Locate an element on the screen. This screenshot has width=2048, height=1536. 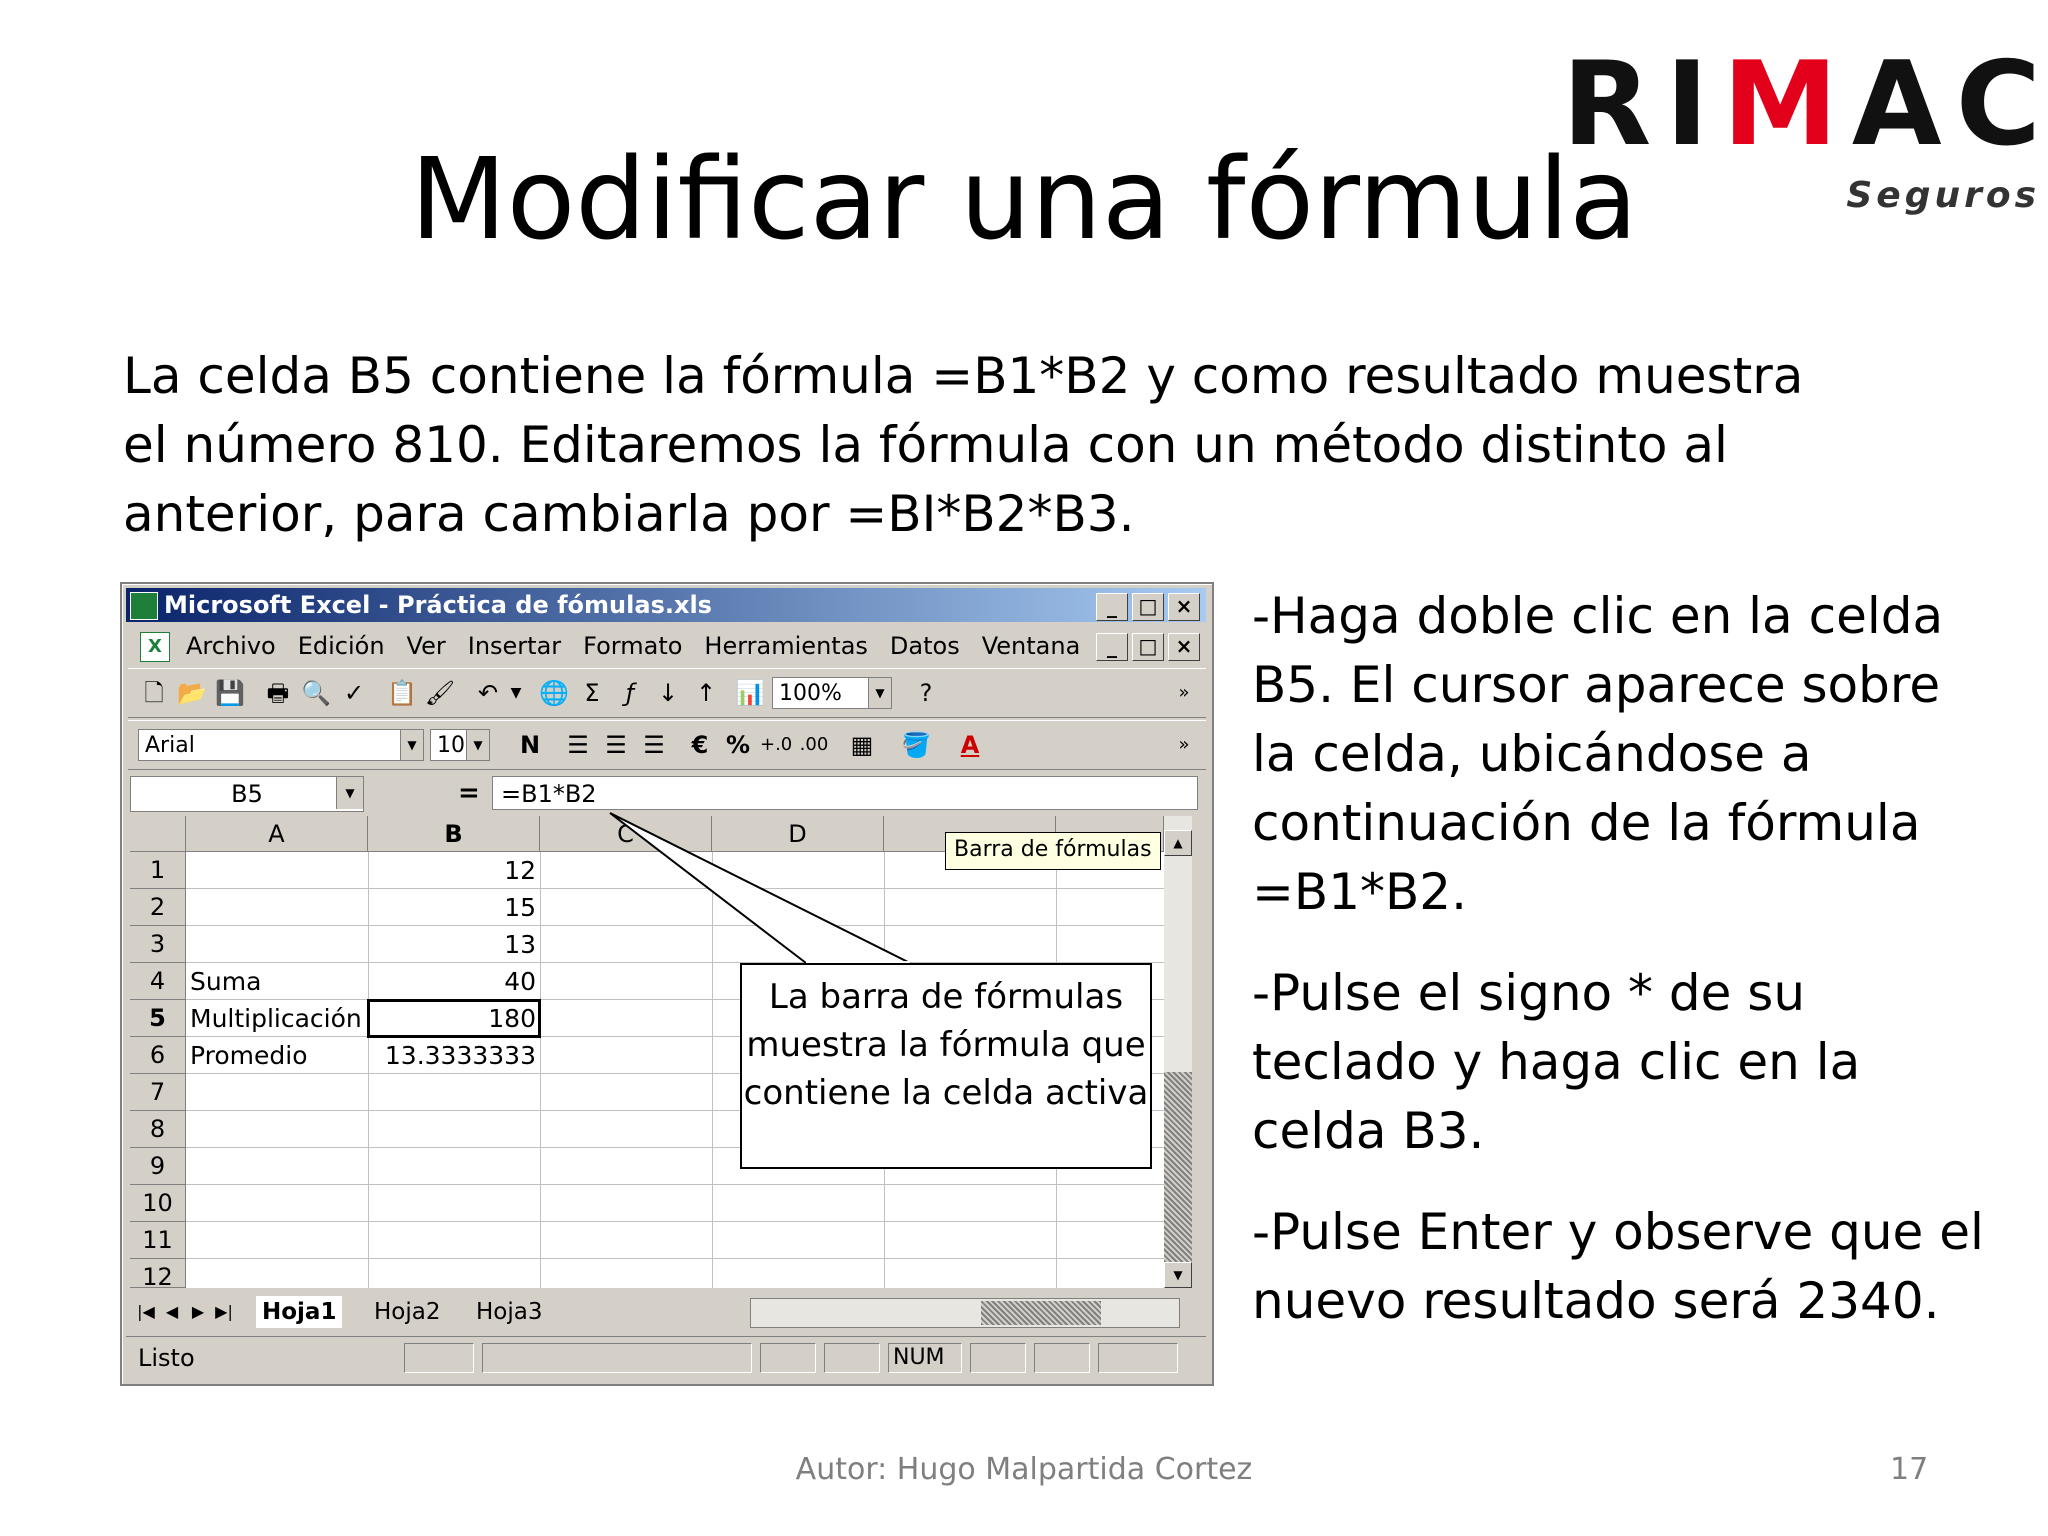
horizontal-scroll-thumb is located at coordinates (1041, 1313).